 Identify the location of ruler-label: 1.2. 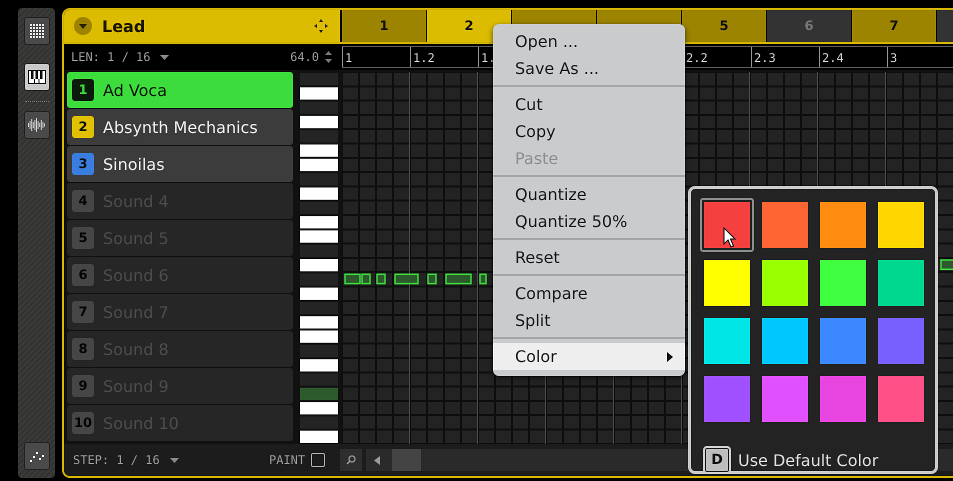
(423, 58).